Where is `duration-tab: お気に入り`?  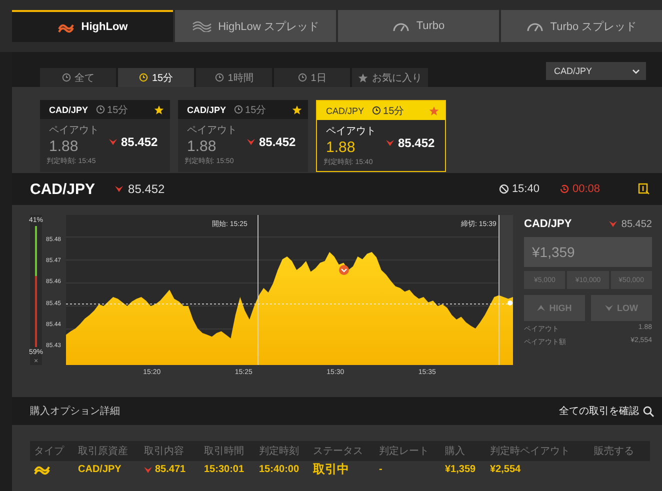 duration-tab: お気に入り is located at coordinates (390, 77).